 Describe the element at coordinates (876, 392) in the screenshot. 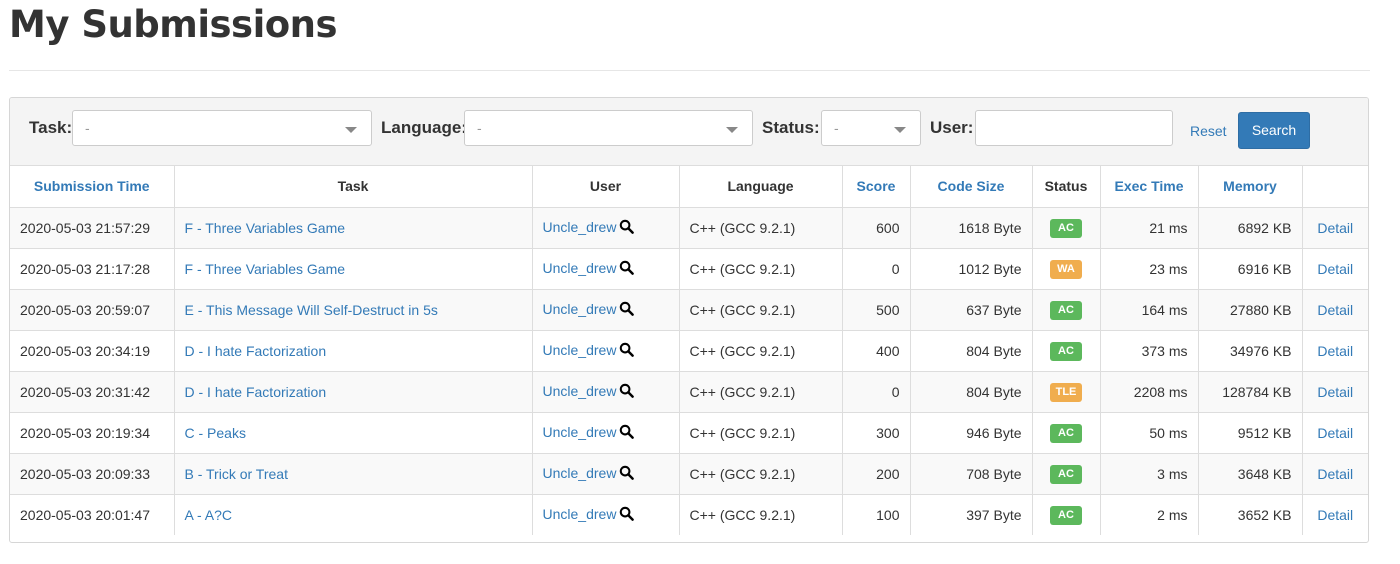

I see `score-cell: 0` at that location.